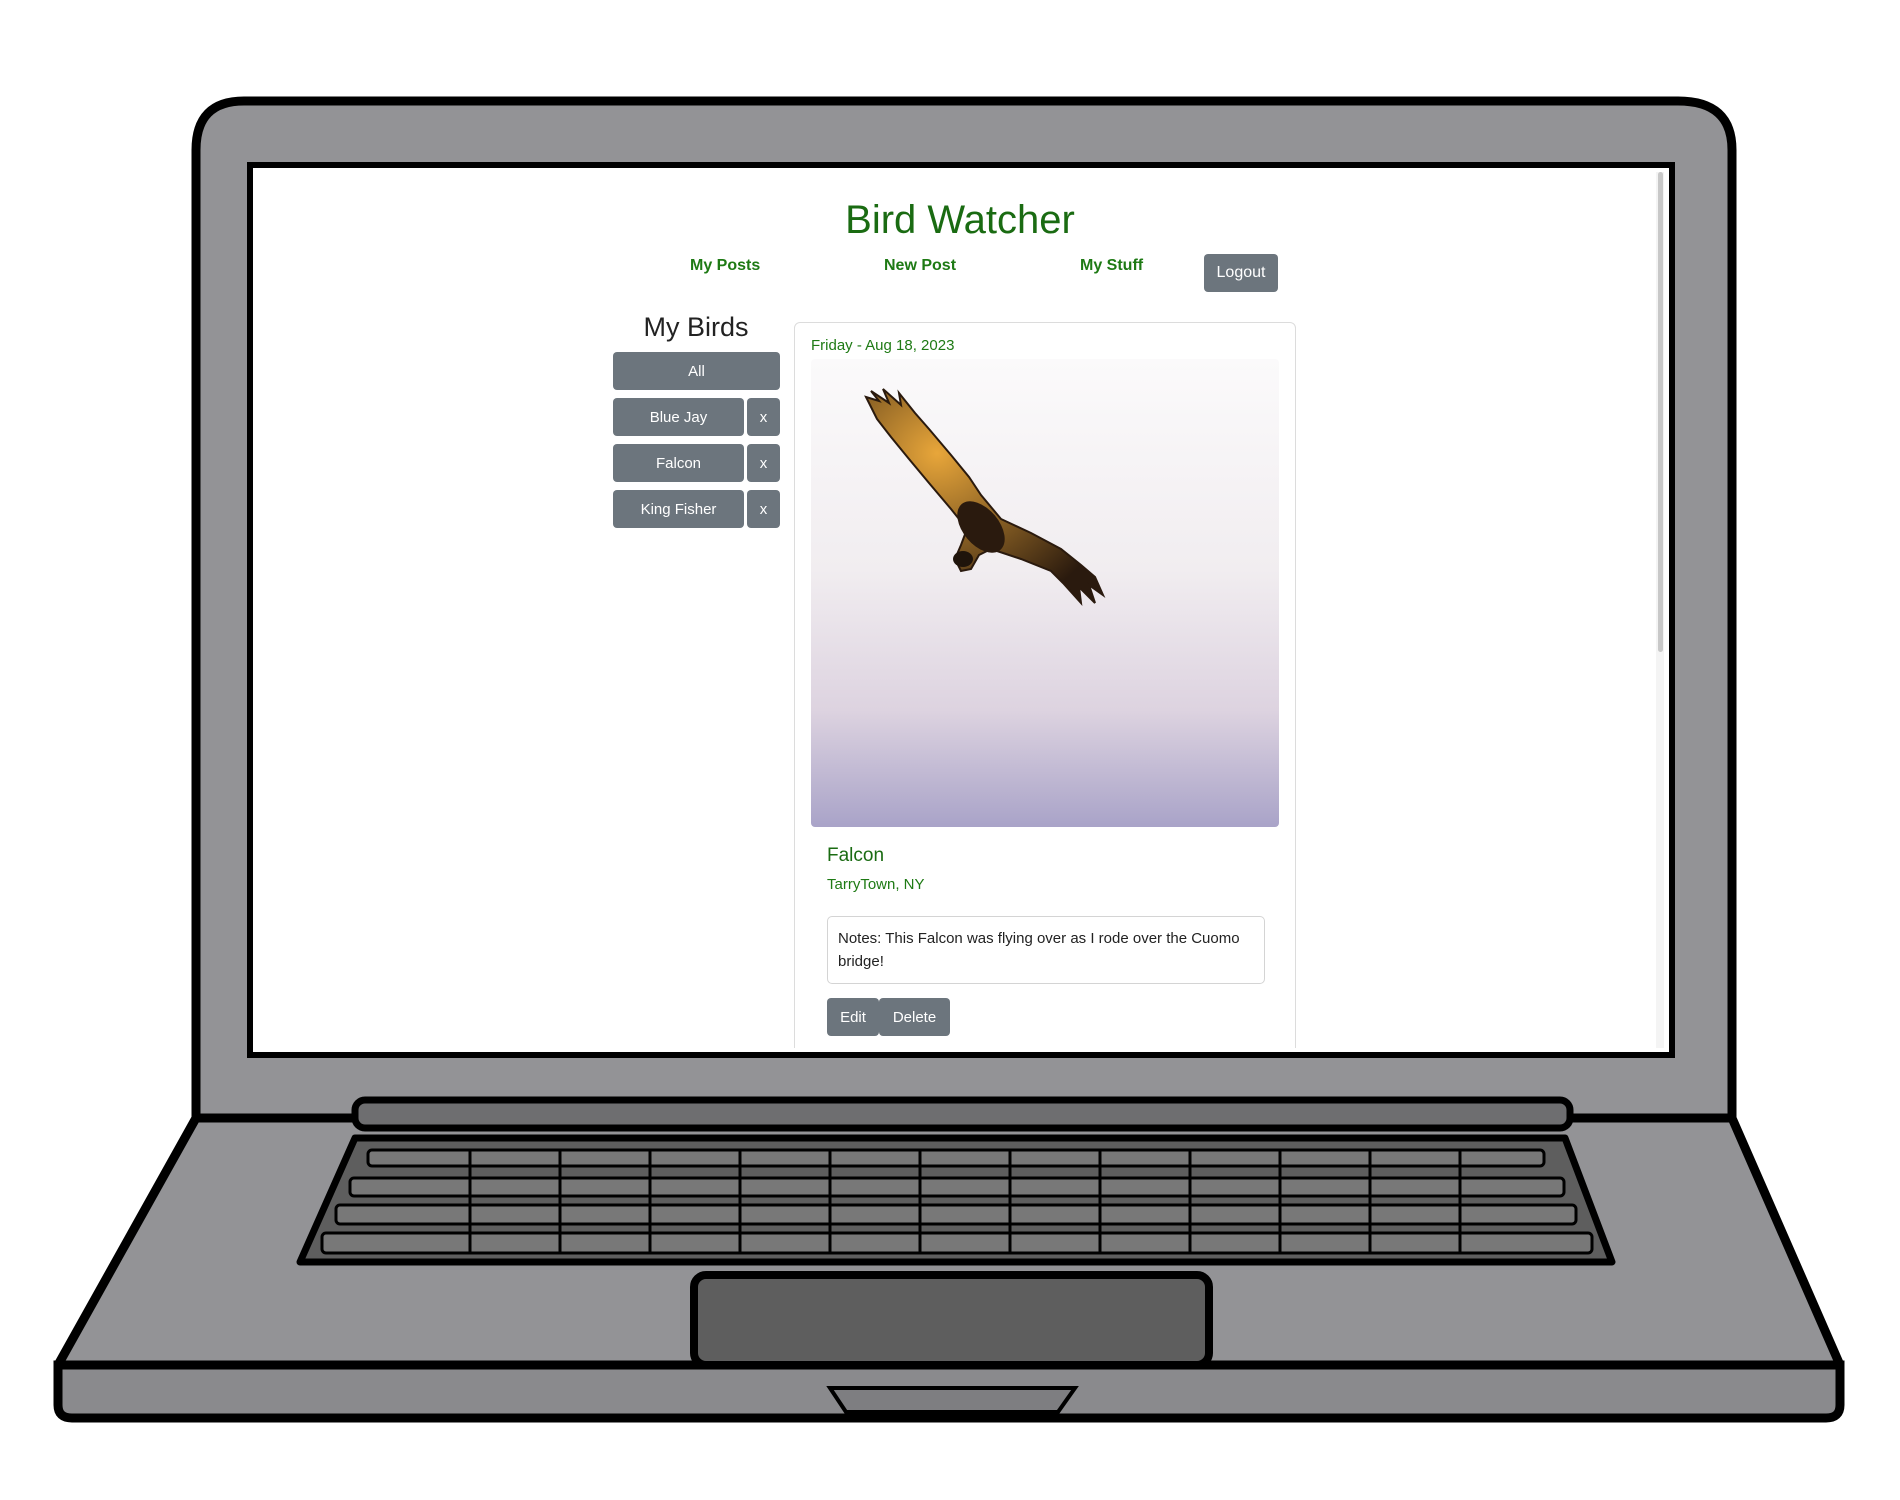  Describe the element at coordinates (856, 855) in the screenshot. I see `post-bird-name: Falcon` at that location.